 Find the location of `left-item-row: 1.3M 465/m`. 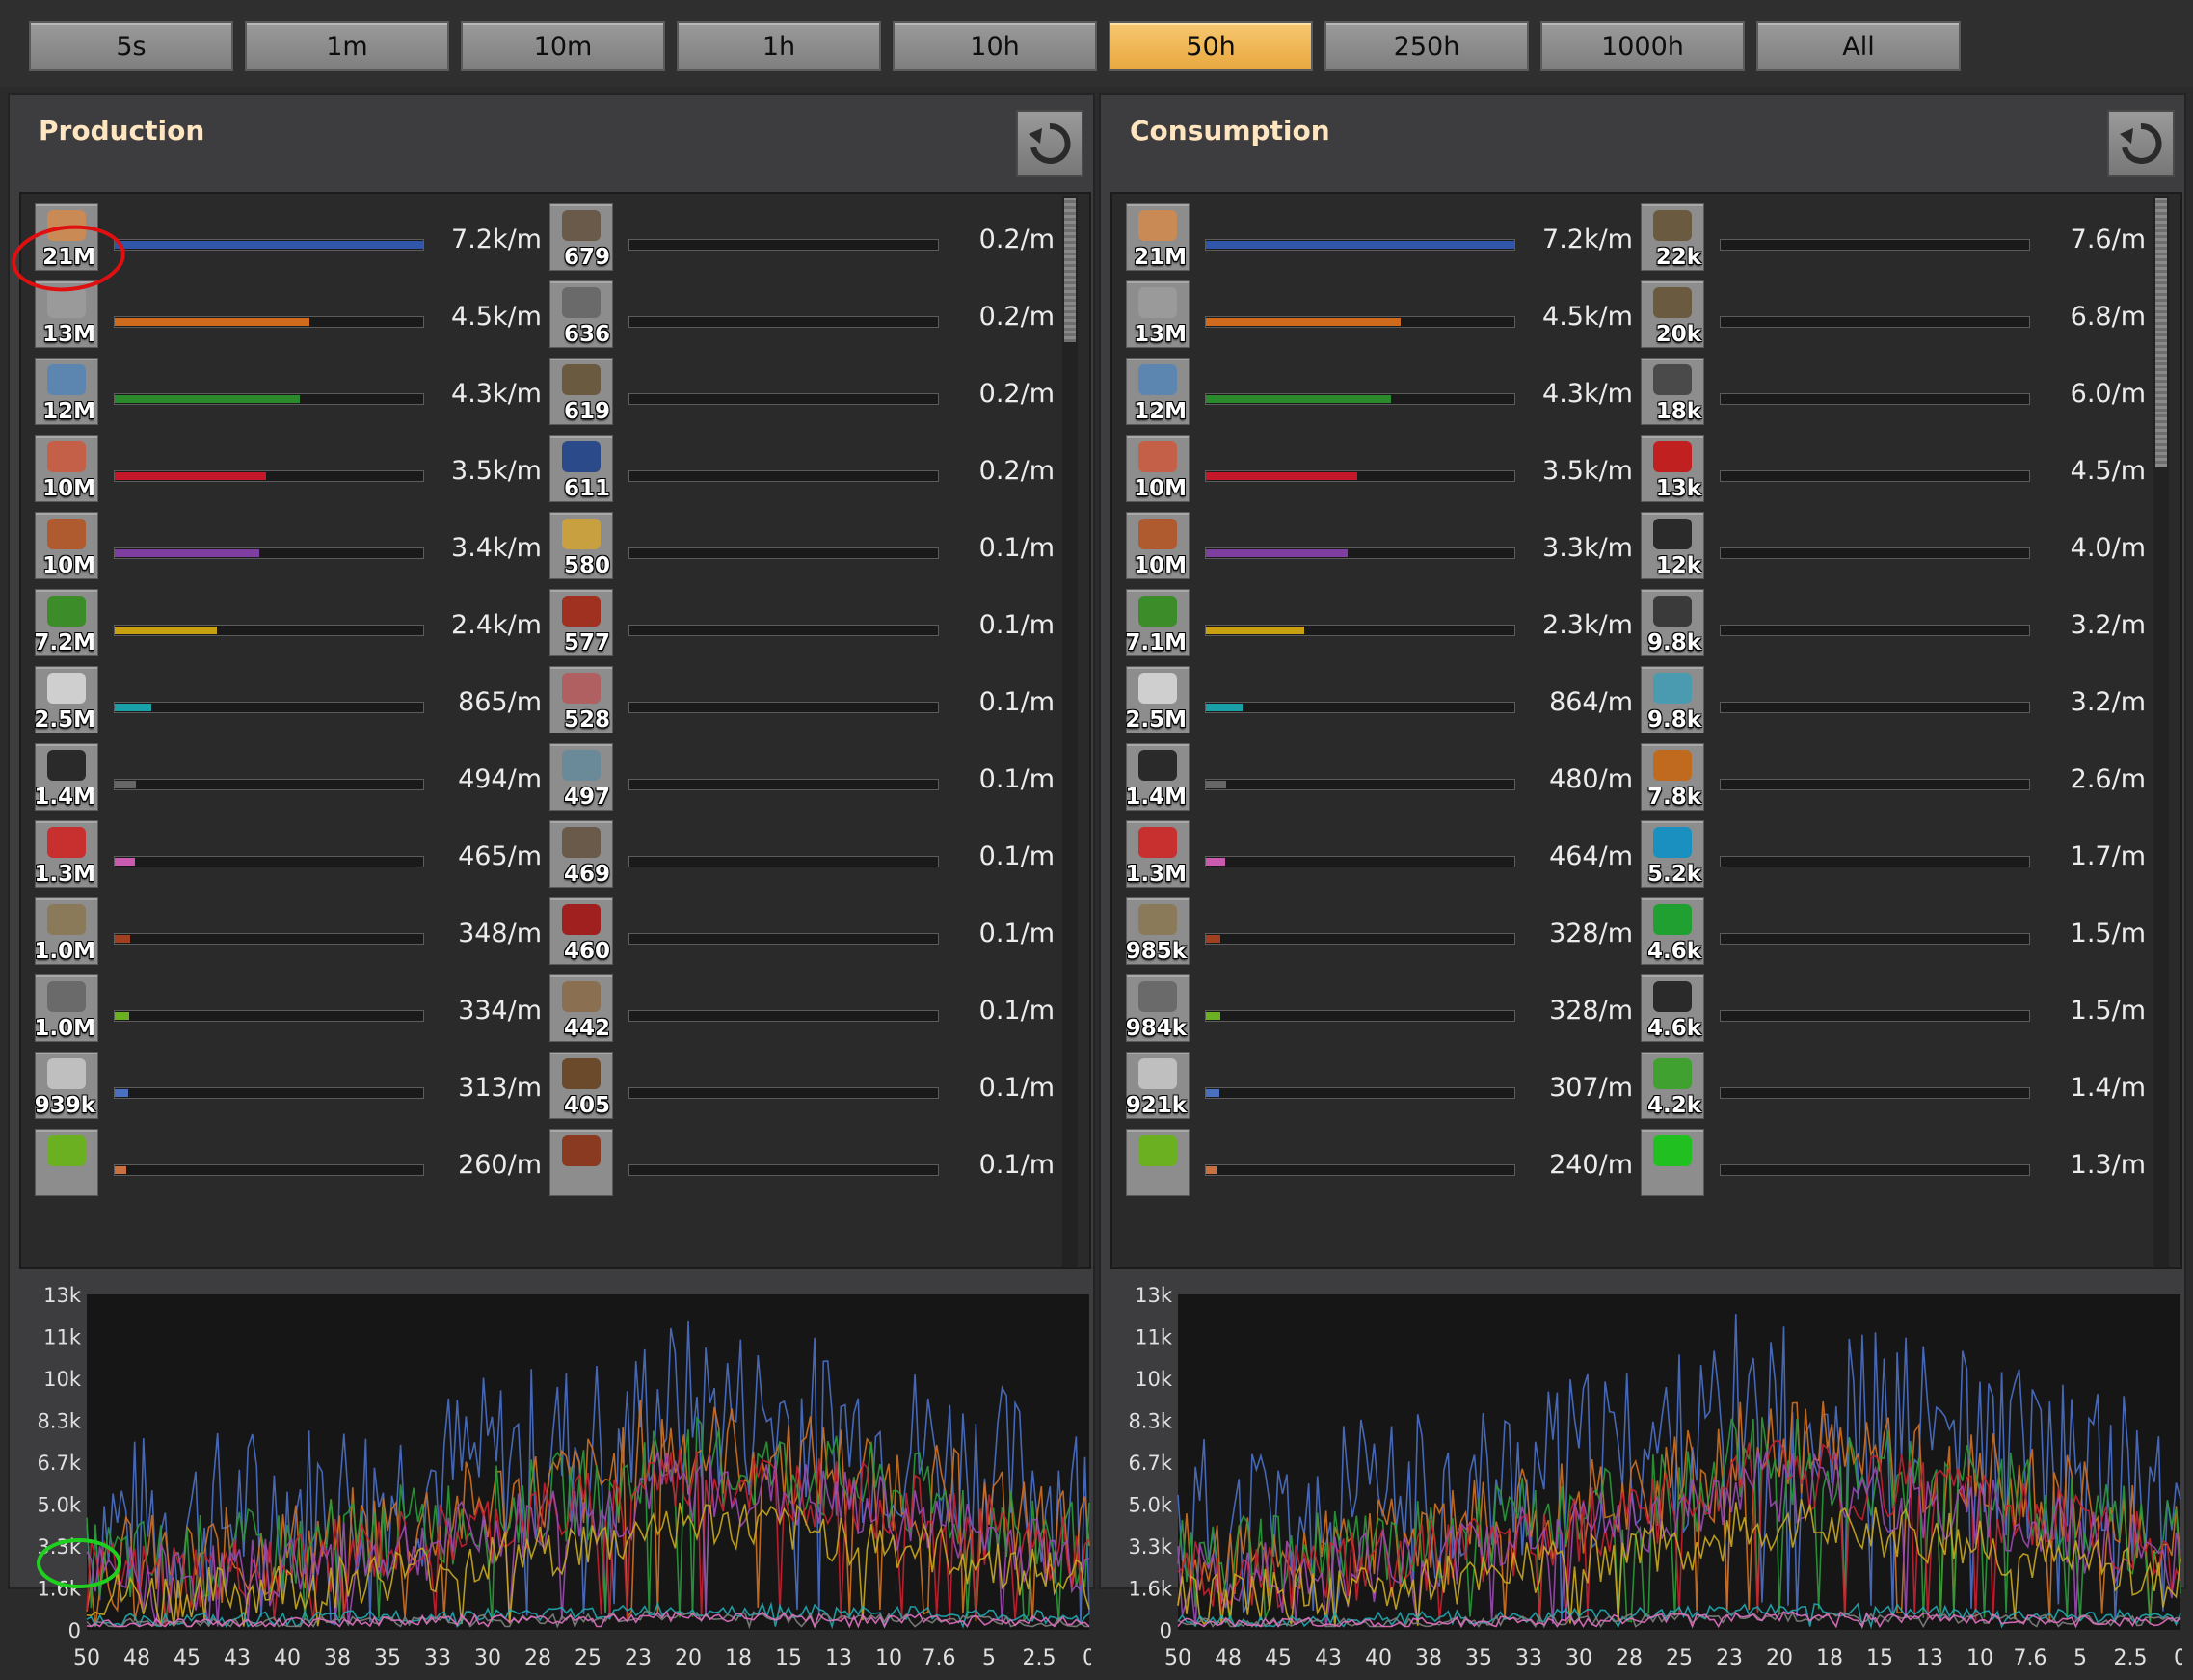

left-item-row: 1.3M 465/m is located at coordinates (281, 855).